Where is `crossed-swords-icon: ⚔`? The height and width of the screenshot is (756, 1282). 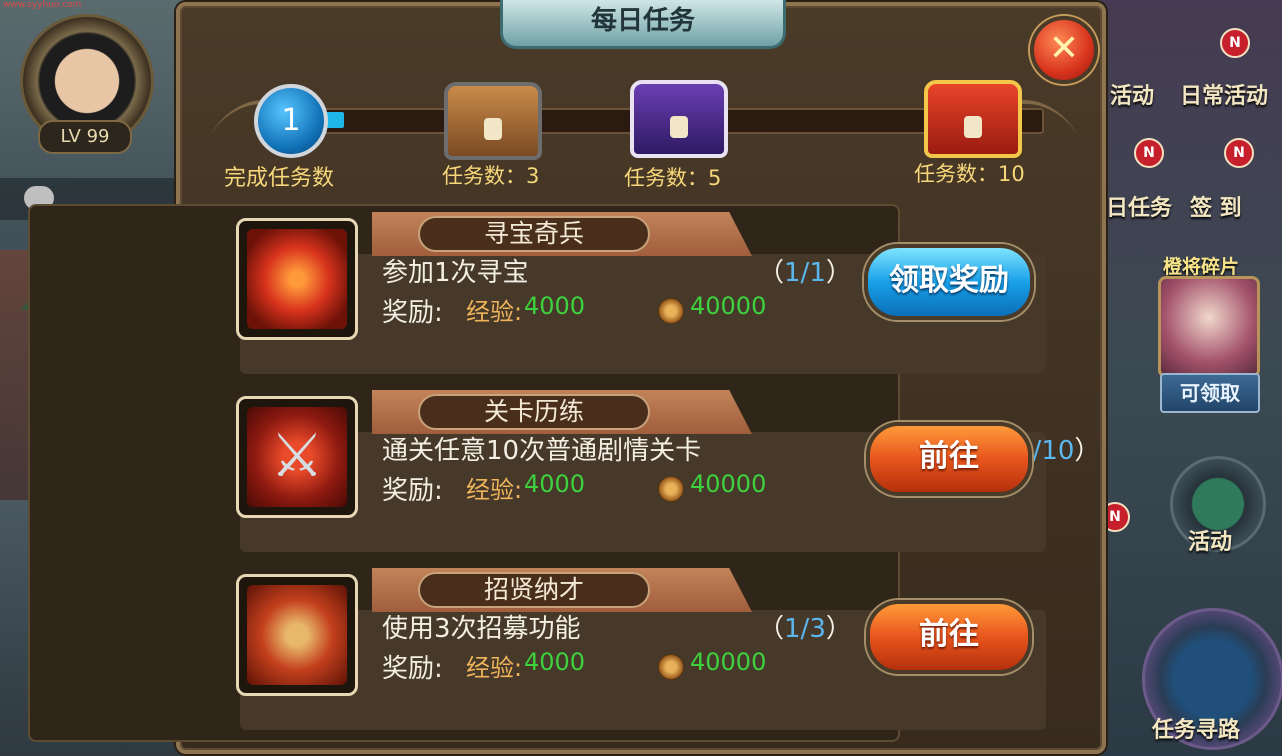
crossed-swords-icon: ⚔ is located at coordinates (297, 457).